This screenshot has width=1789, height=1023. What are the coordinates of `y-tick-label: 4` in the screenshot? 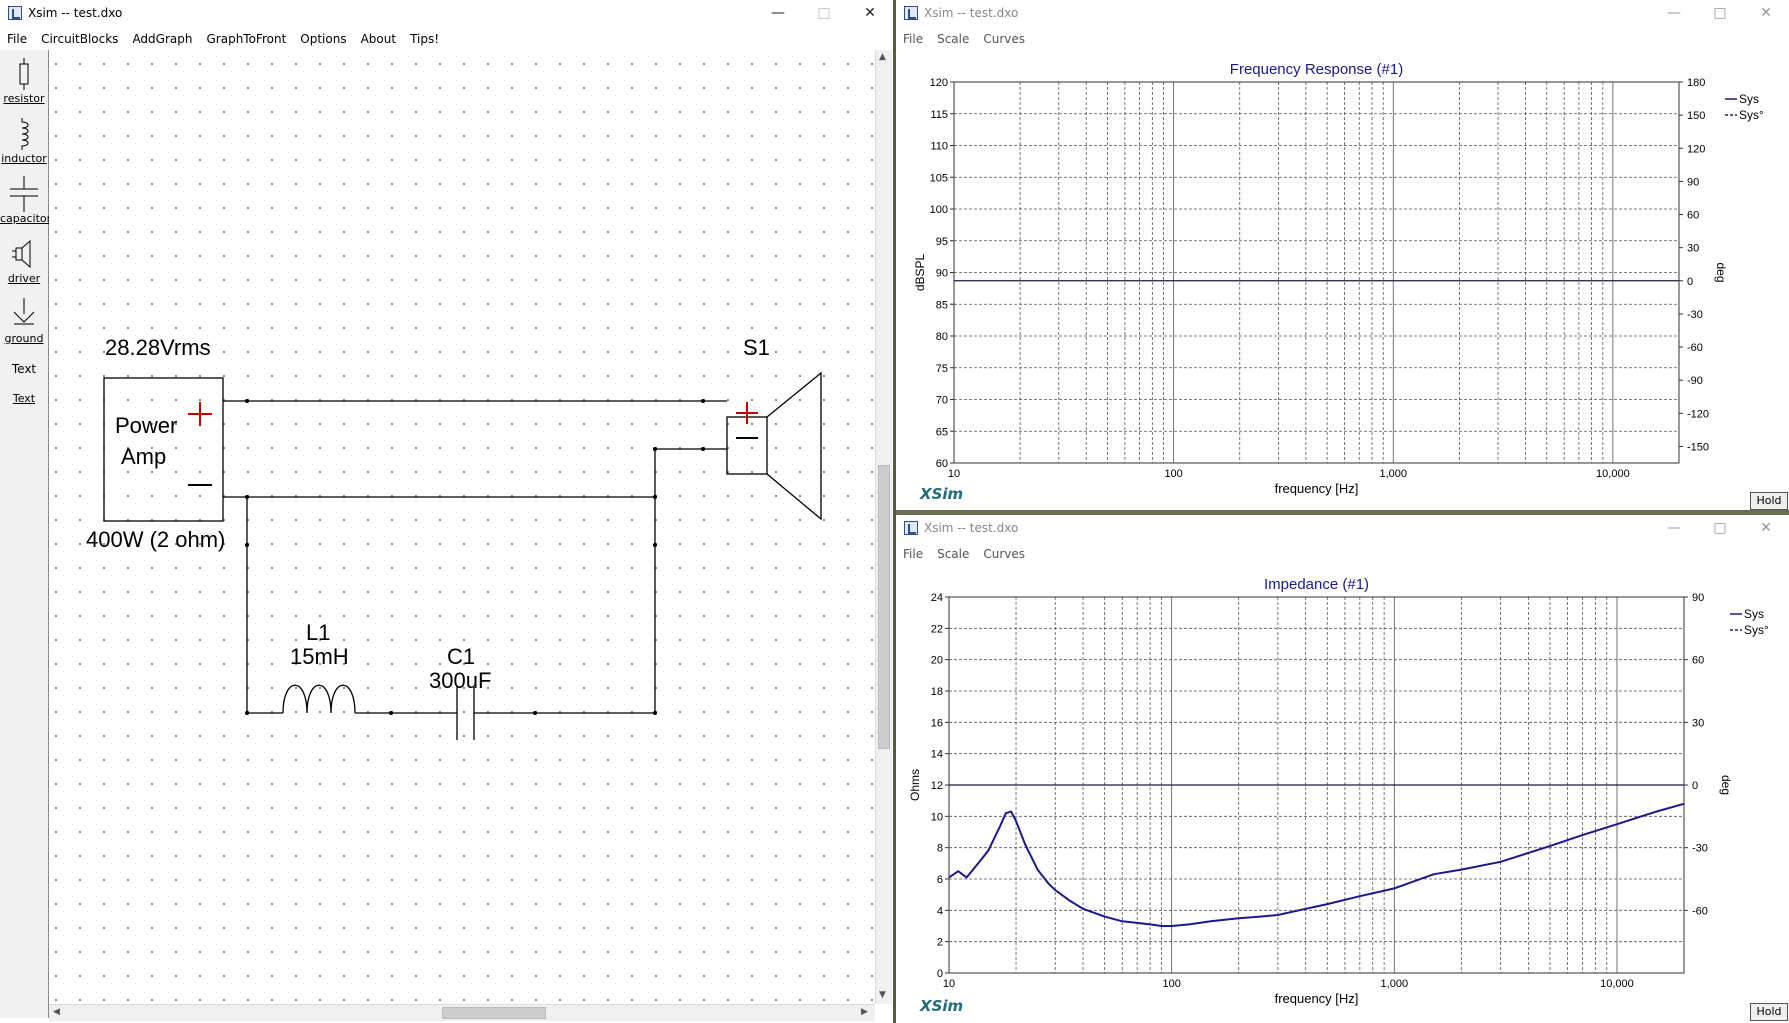 It's located at (940, 911).